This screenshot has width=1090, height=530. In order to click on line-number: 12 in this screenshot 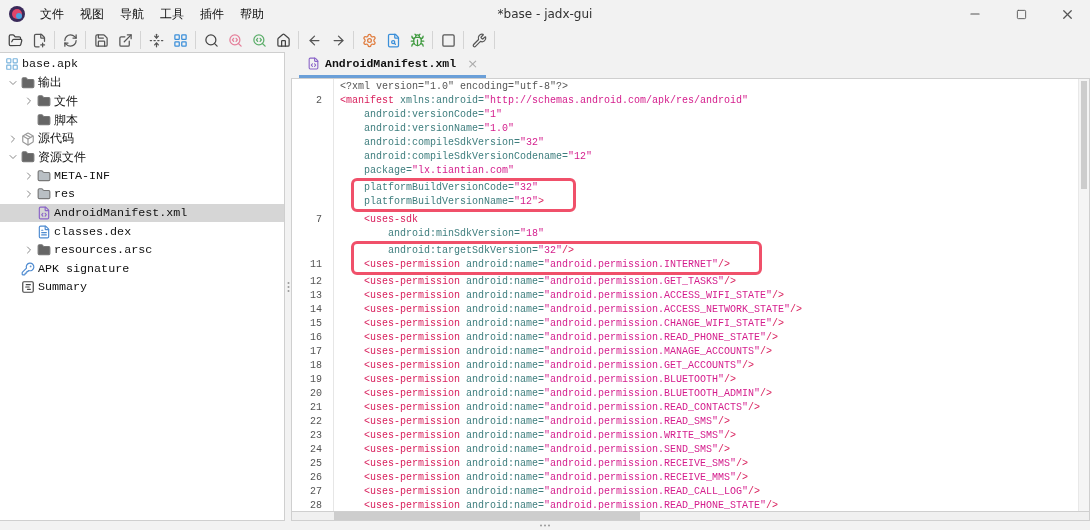, I will do `click(316, 282)`.